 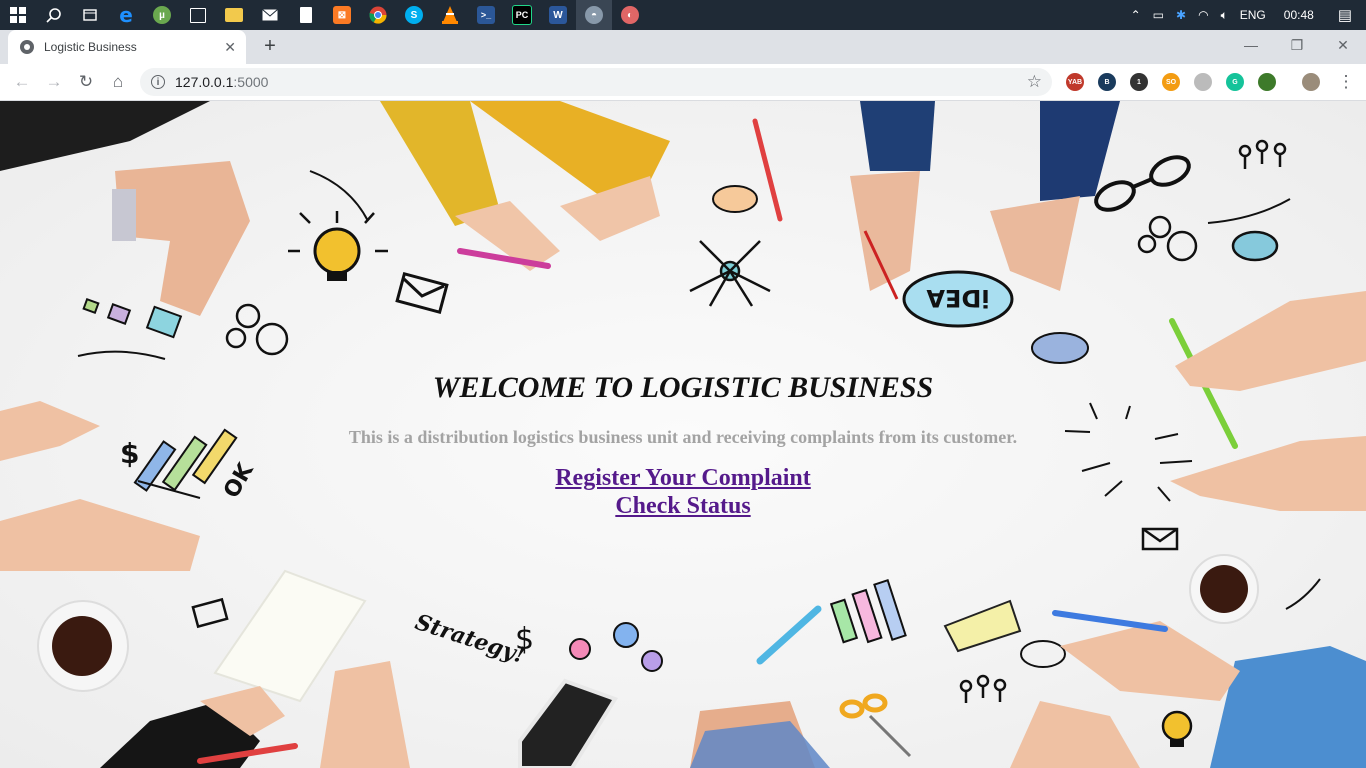 I want to click on scissors-icon, so click(x=875, y=725).